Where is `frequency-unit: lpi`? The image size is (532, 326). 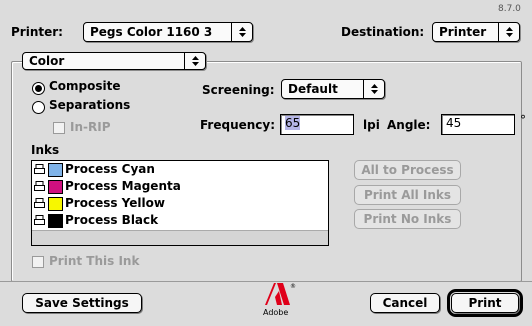
frequency-unit: lpi is located at coordinates (371, 125).